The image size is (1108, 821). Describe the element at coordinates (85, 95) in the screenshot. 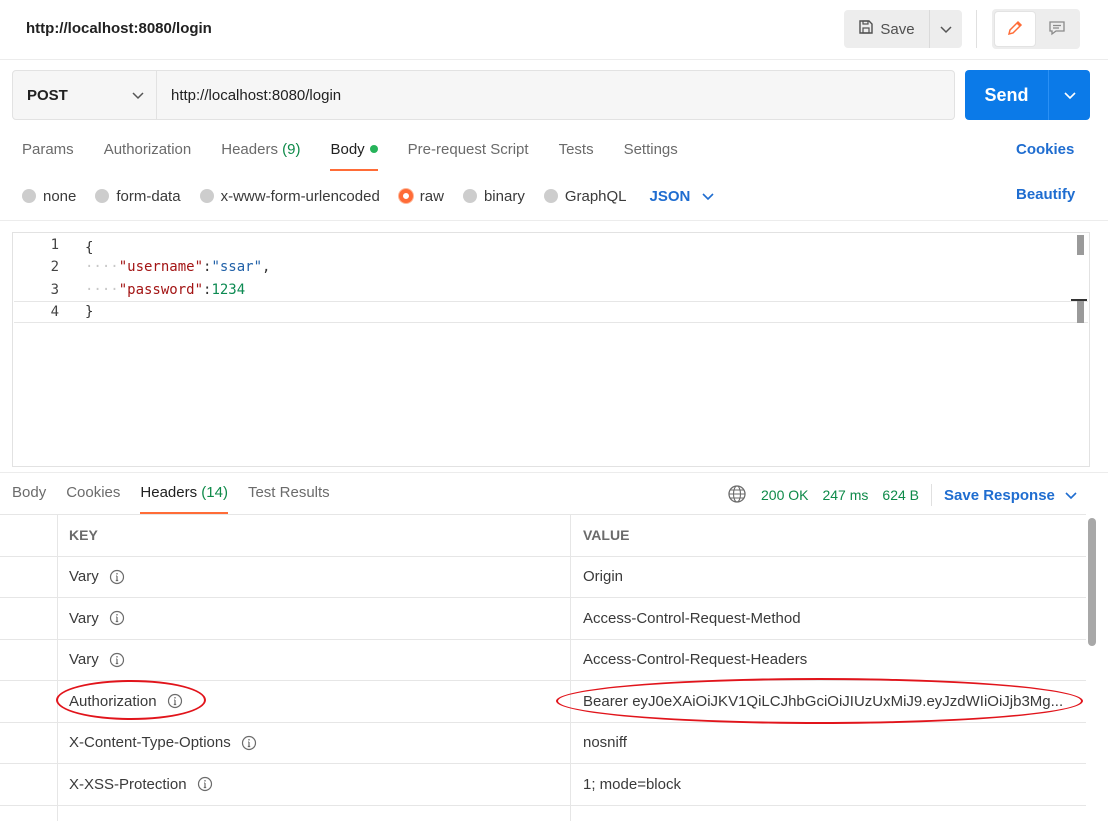

I see `method-select: POST` at that location.